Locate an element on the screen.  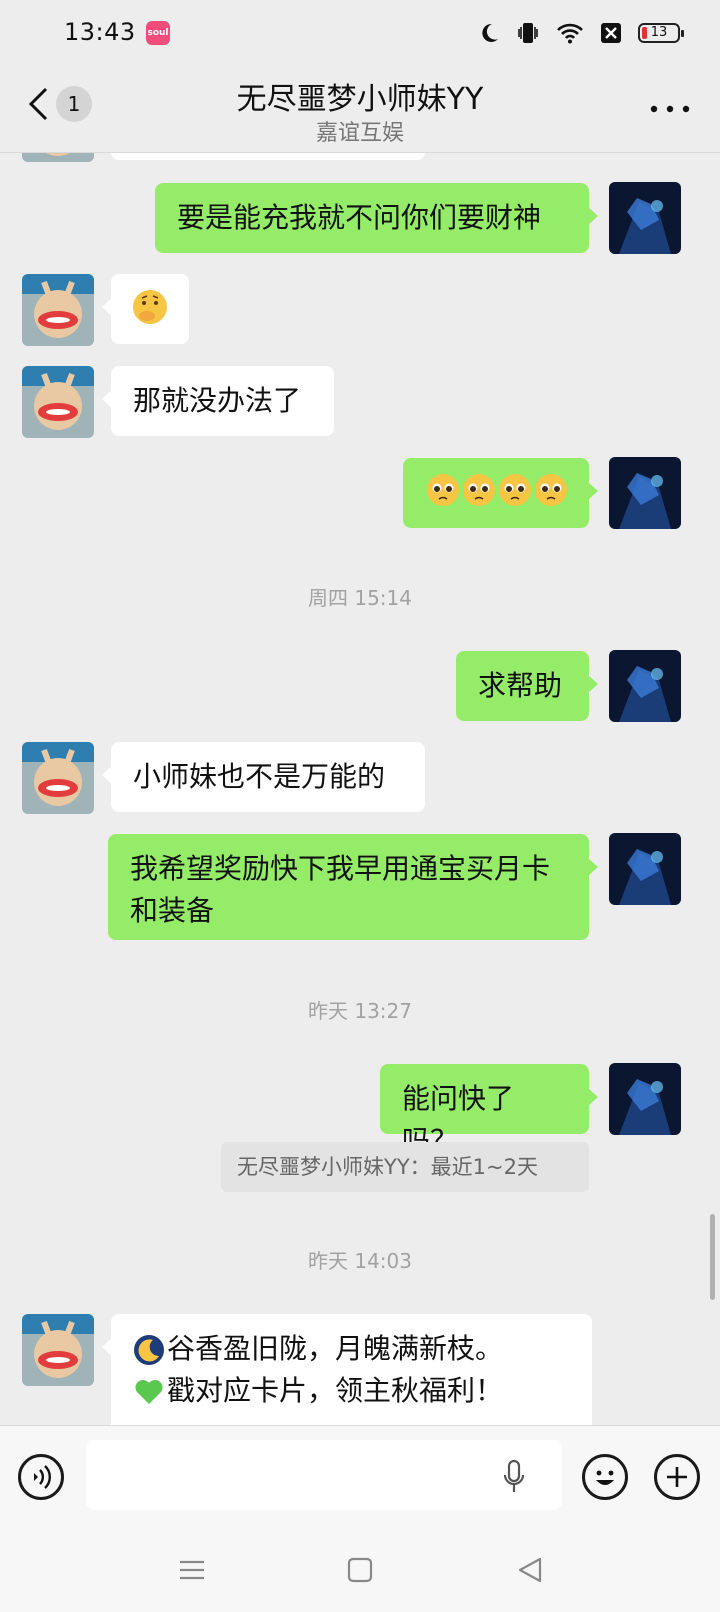
message-bubble-in is located at coordinates (145, 309).